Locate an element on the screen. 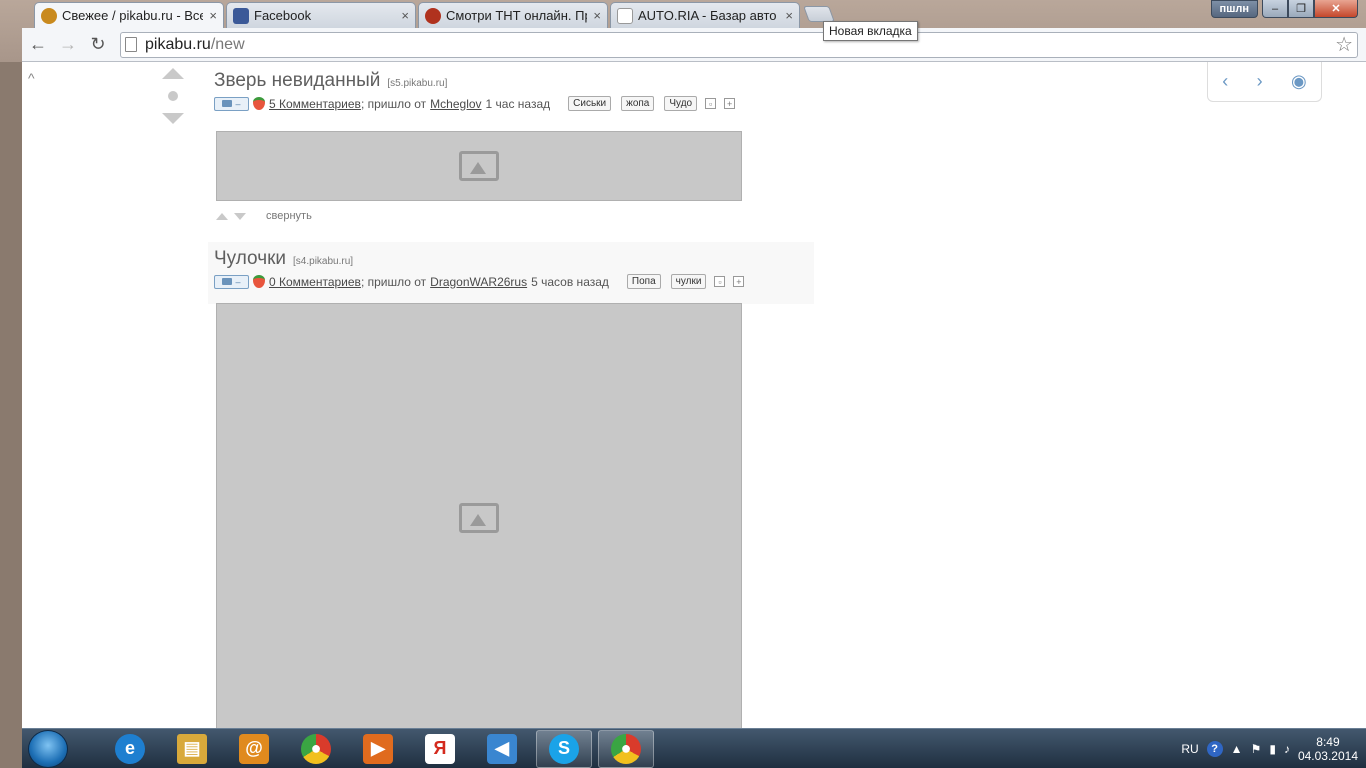 This screenshot has height=768, width=1366. taskbar-ie-icon: e is located at coordinates (130, 749).